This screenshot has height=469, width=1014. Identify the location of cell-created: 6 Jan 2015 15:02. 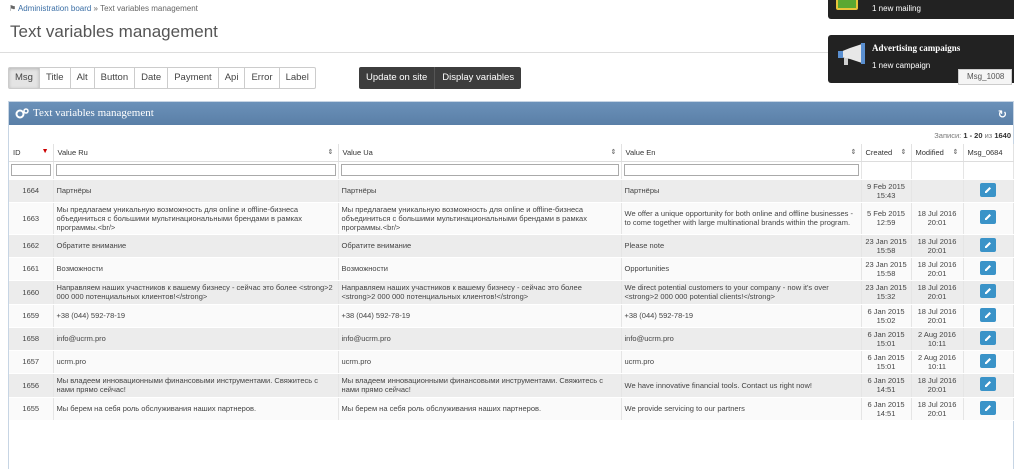
(886, 316).